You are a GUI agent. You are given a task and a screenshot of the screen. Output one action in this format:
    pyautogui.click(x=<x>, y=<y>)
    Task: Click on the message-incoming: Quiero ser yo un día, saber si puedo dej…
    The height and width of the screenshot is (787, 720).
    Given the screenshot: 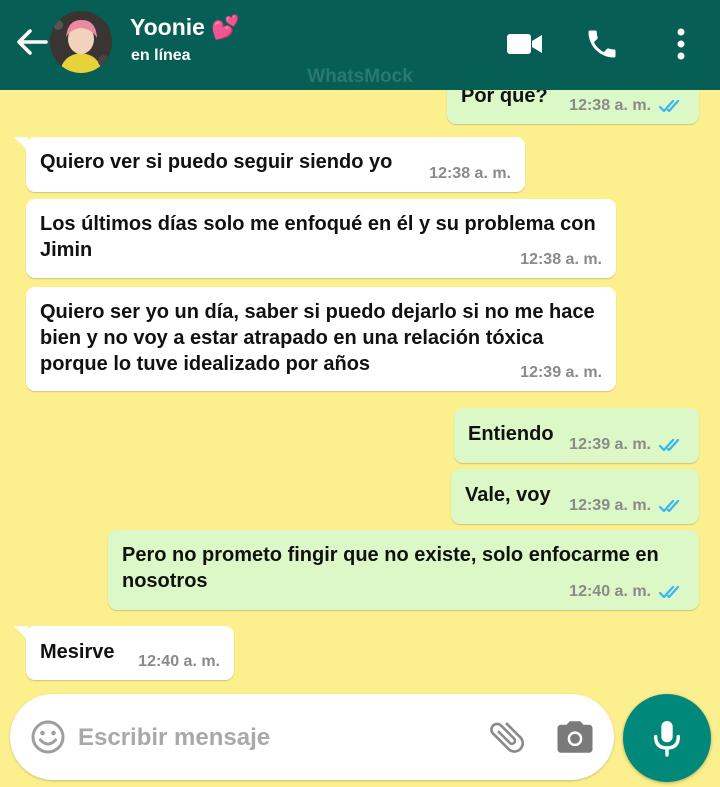 What is the action you would take?
    pyautogui.click(x=321, y=339)
    